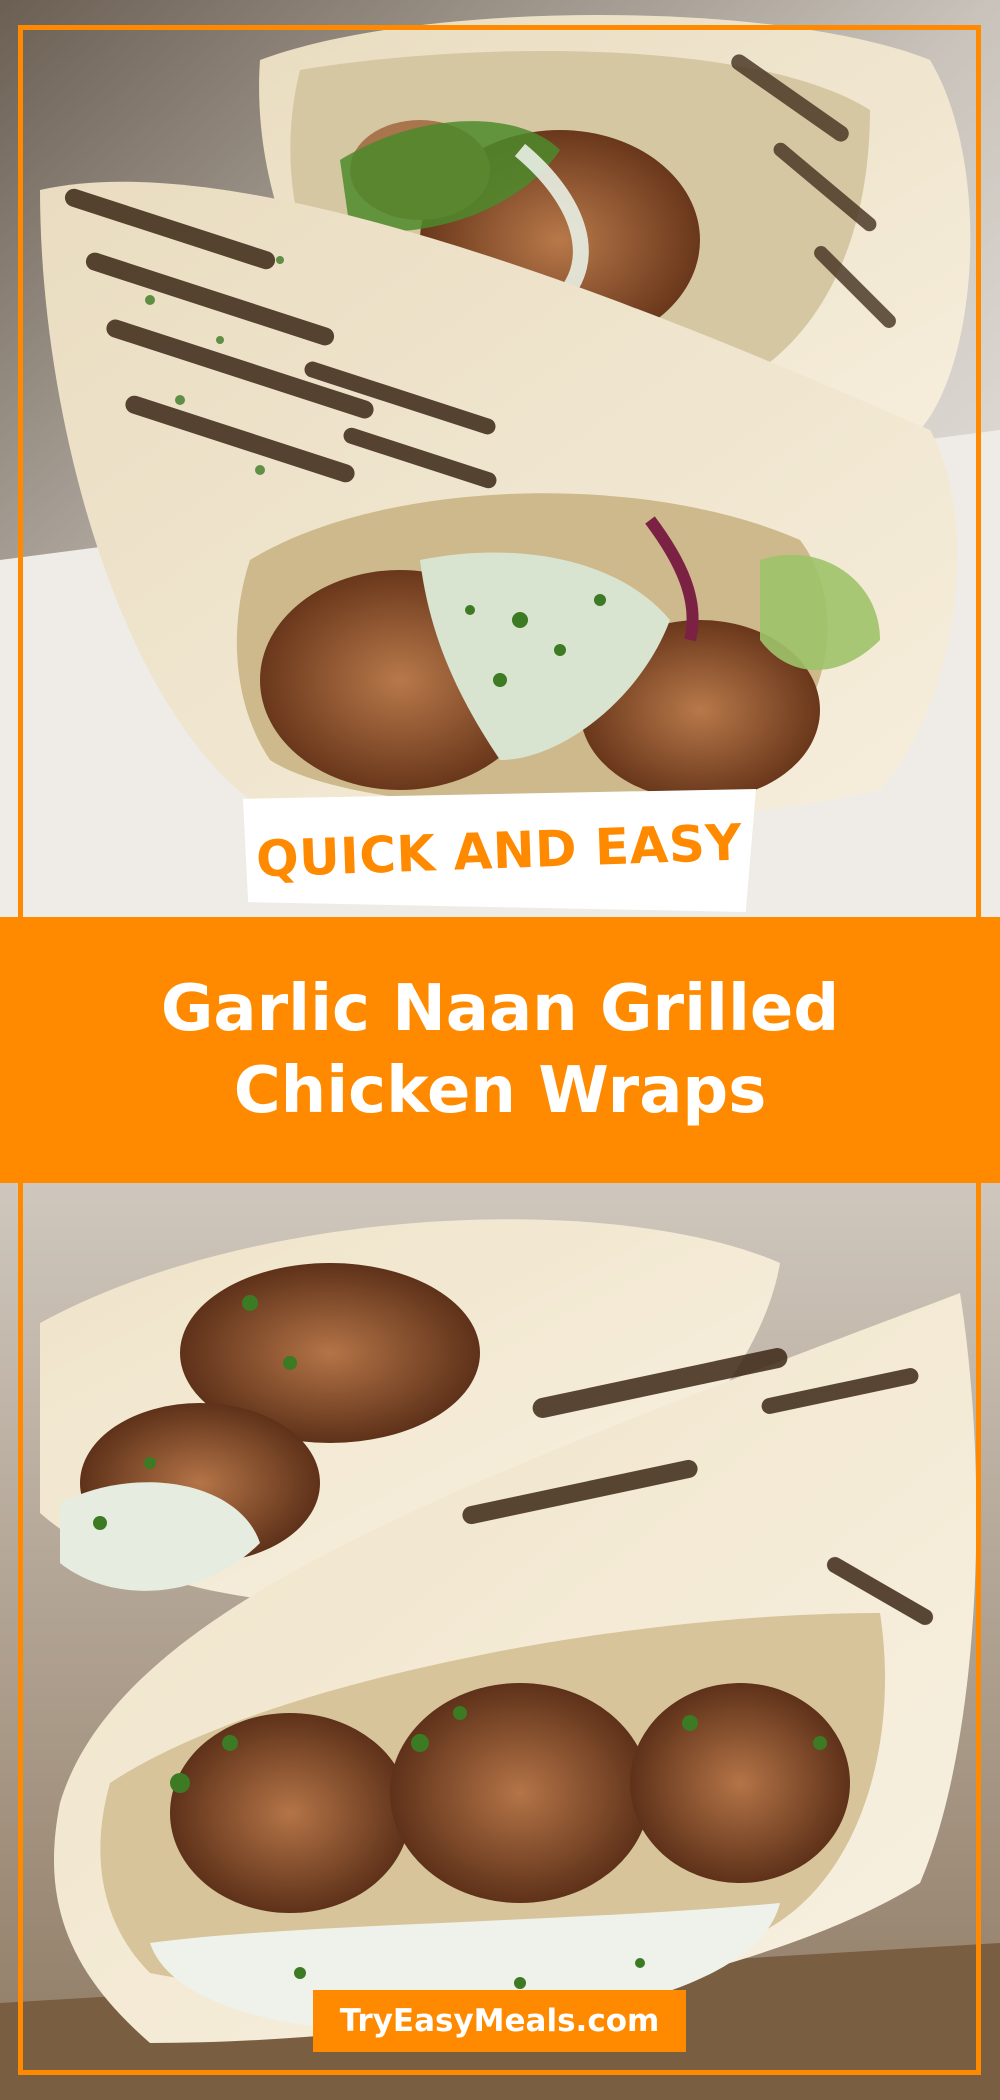 The image size is (1000, 2100). I want to click on quick-and-easy-badge: QUICK AND EASY, so click(499, 850).